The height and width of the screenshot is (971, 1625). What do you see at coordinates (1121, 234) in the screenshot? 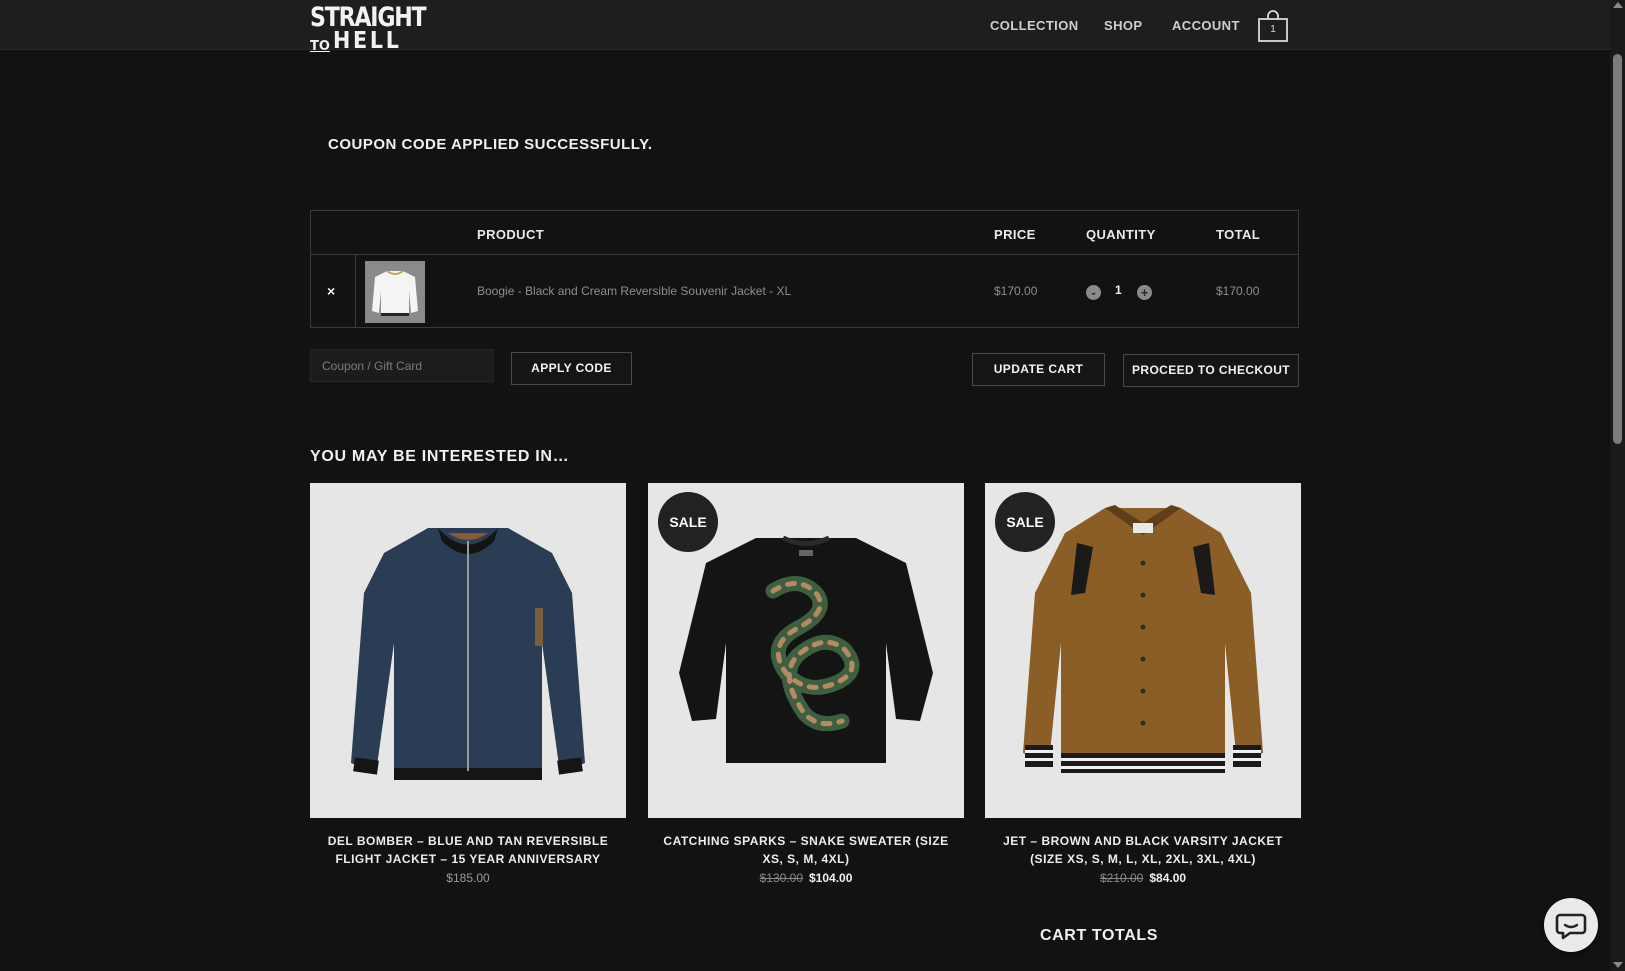
I see `header-quantity: QUANTITY` at bounding box center [1121, 234].